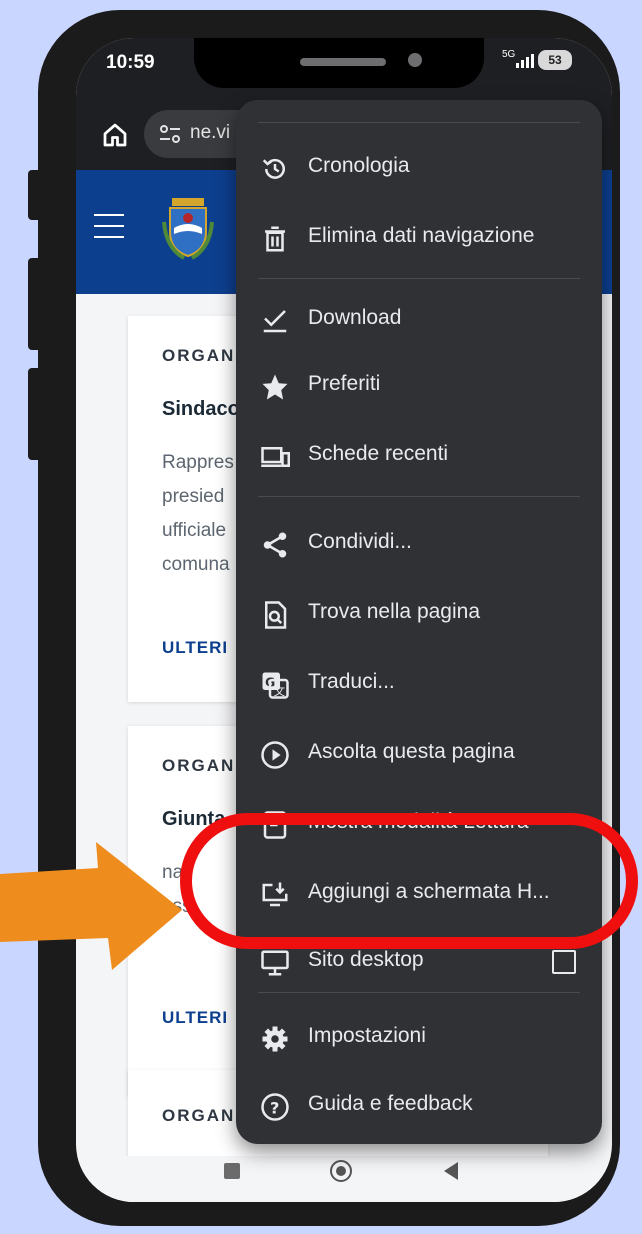 The image size is (642, 1234). What do you see at coordinates (409, 881) in the screenshot?
I see `highlight-ring` at bounding box center [409, 881].